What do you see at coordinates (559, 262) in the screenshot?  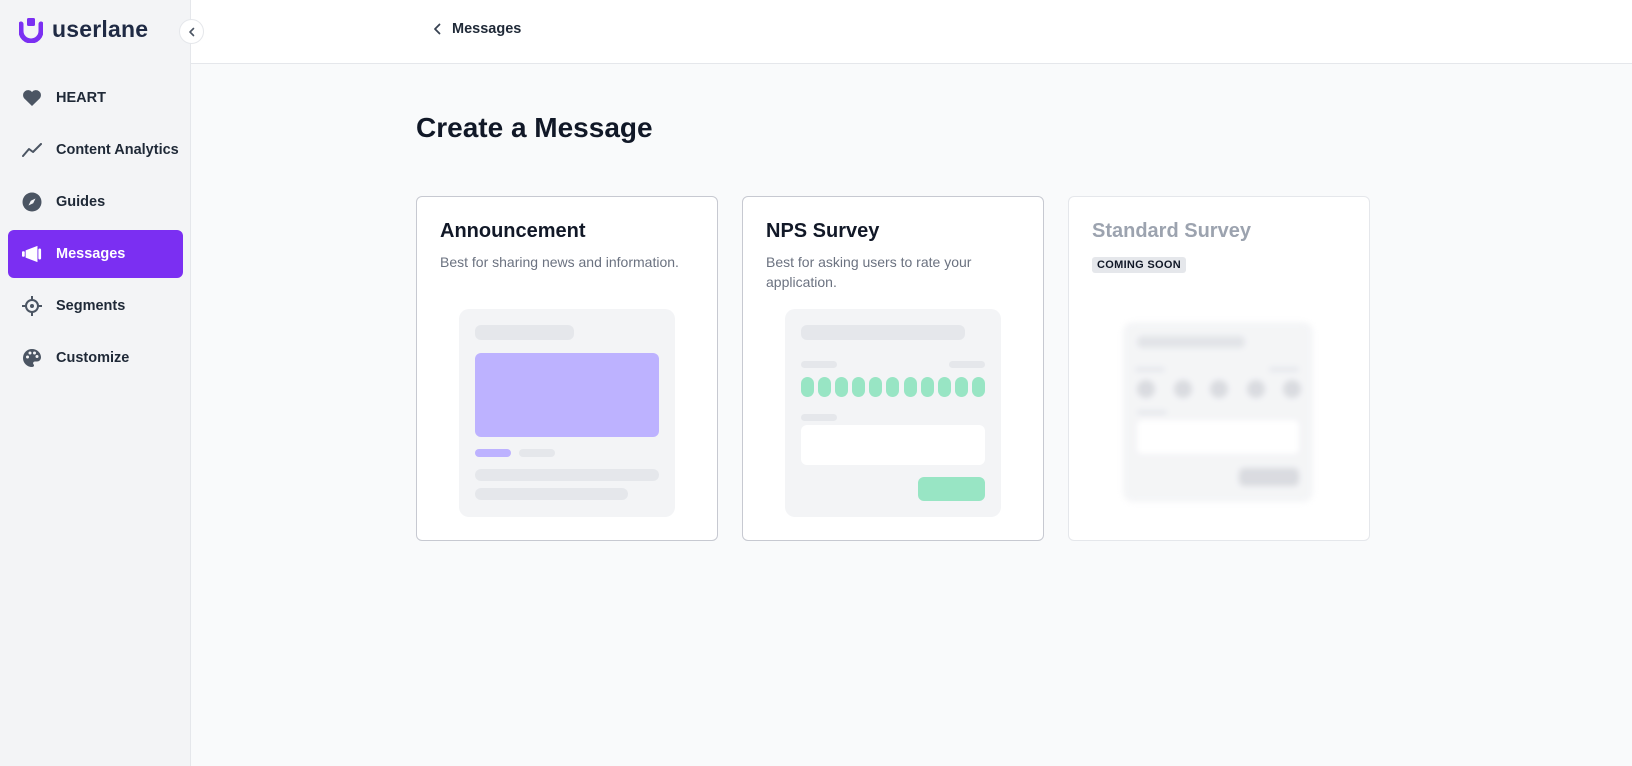 I see `card-description: Best for sharing news and information.` at bounding box center [559, 262].